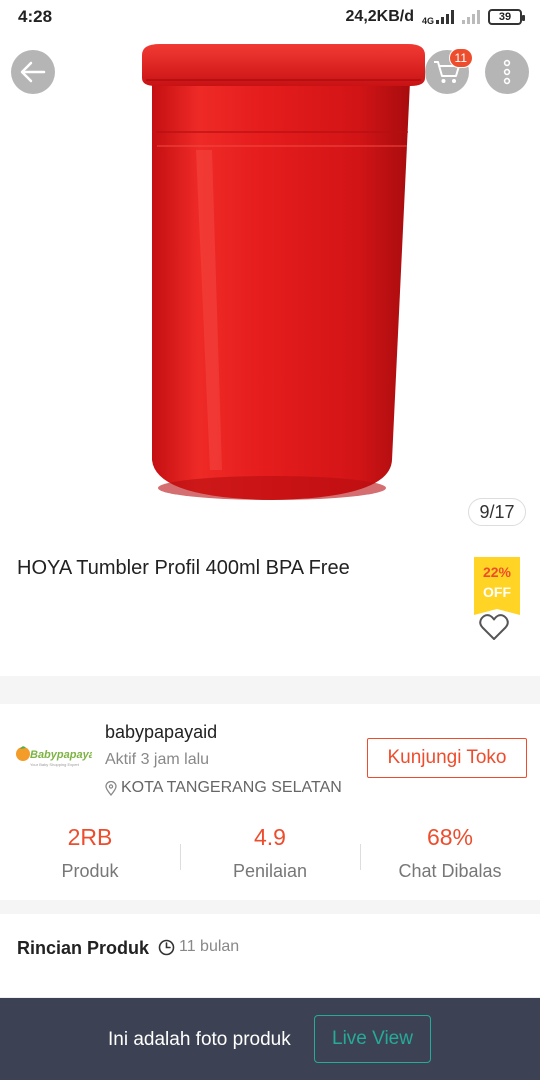 The width and height of the screenshot is (540, 1080). Describe the element at coordinates (497, 572) in the screenshot. I see `discount-percent: 22%` at that location.